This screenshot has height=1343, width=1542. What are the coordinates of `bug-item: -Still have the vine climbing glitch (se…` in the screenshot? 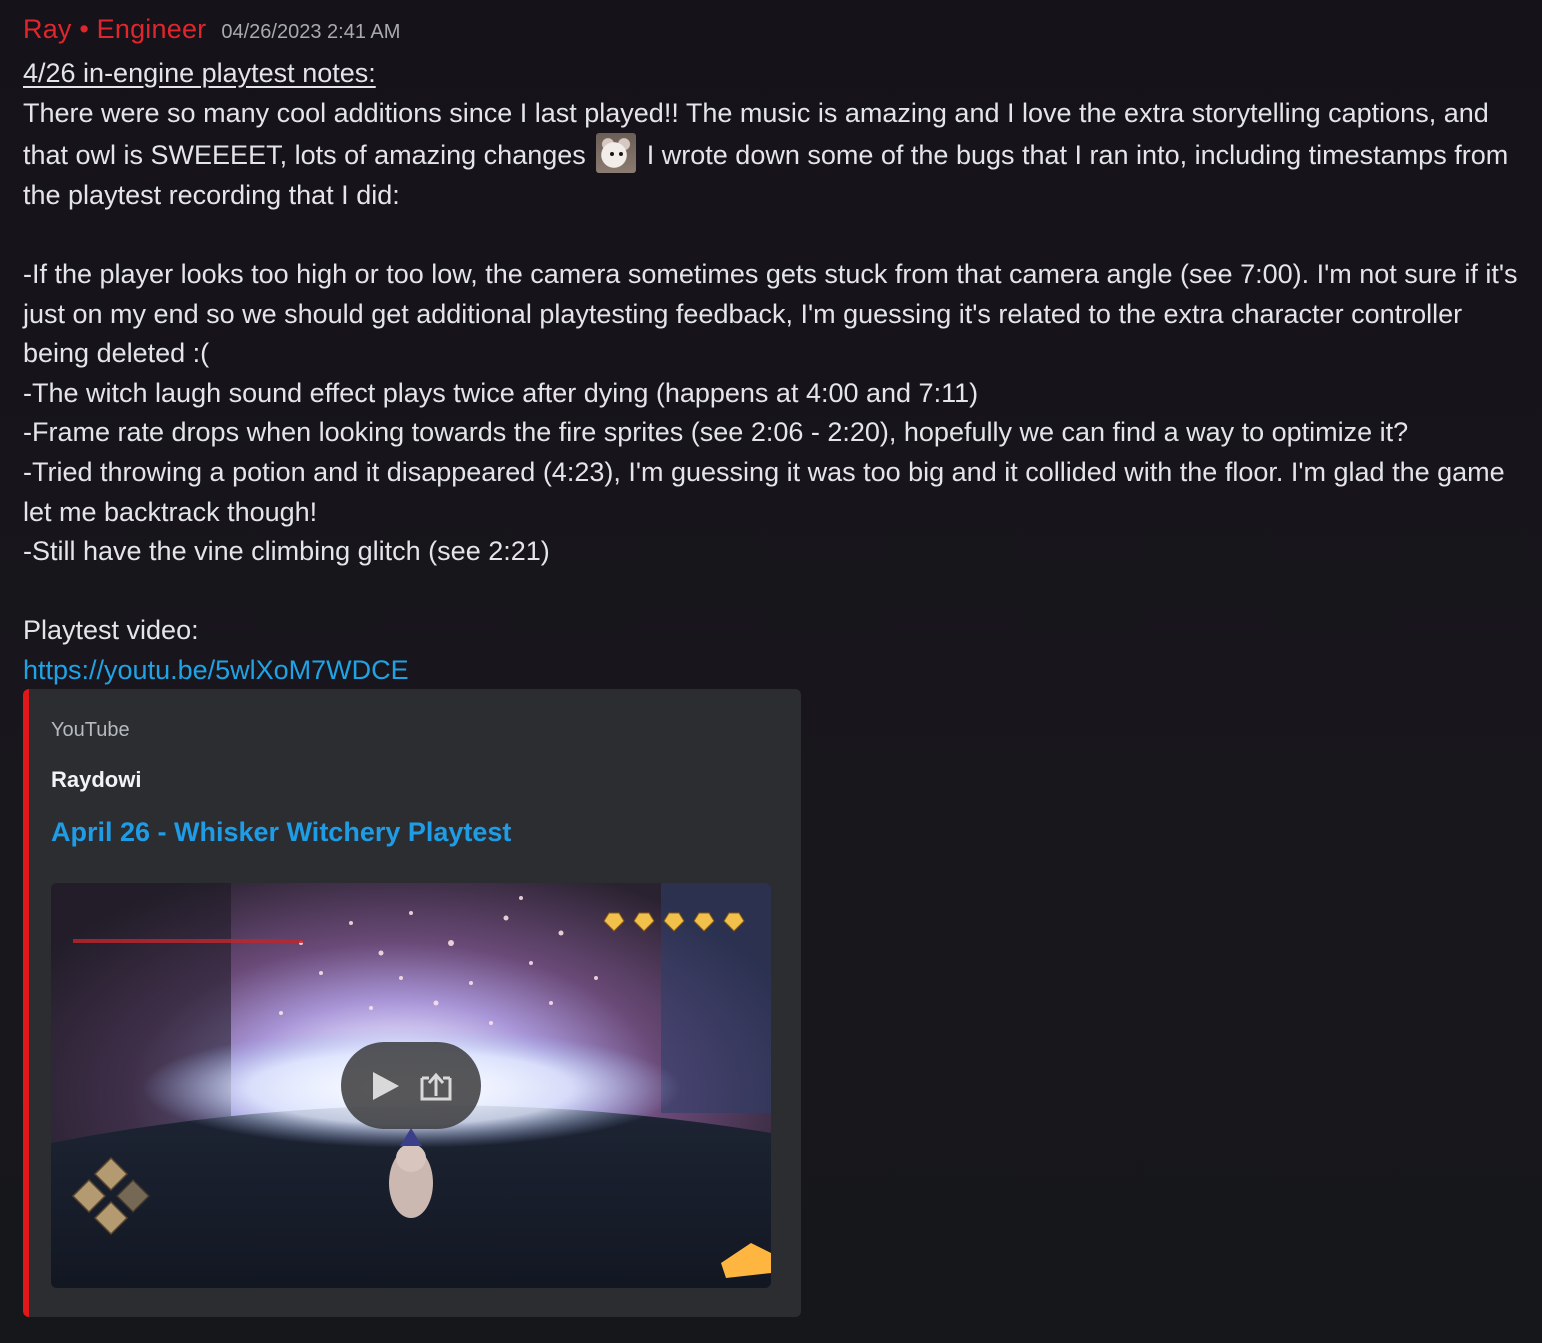 It's located at (286, 551).